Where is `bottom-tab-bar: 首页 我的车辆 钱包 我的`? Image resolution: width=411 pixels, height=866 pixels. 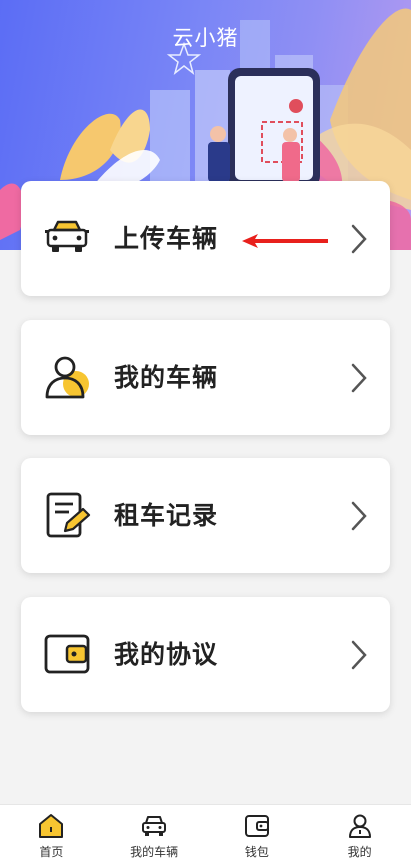 bottom-tab-bar: 首页 我的车辆 钱包 我的 is located at coordinates (205, 835).